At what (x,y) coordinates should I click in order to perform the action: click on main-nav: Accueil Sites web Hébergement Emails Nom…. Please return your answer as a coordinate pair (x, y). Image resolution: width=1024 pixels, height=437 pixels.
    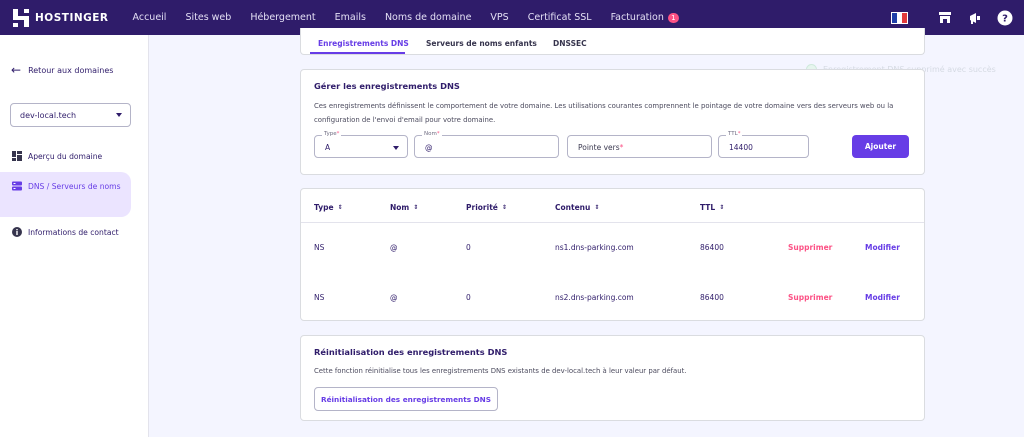
    Looking at the image, I should click on (415, 17).